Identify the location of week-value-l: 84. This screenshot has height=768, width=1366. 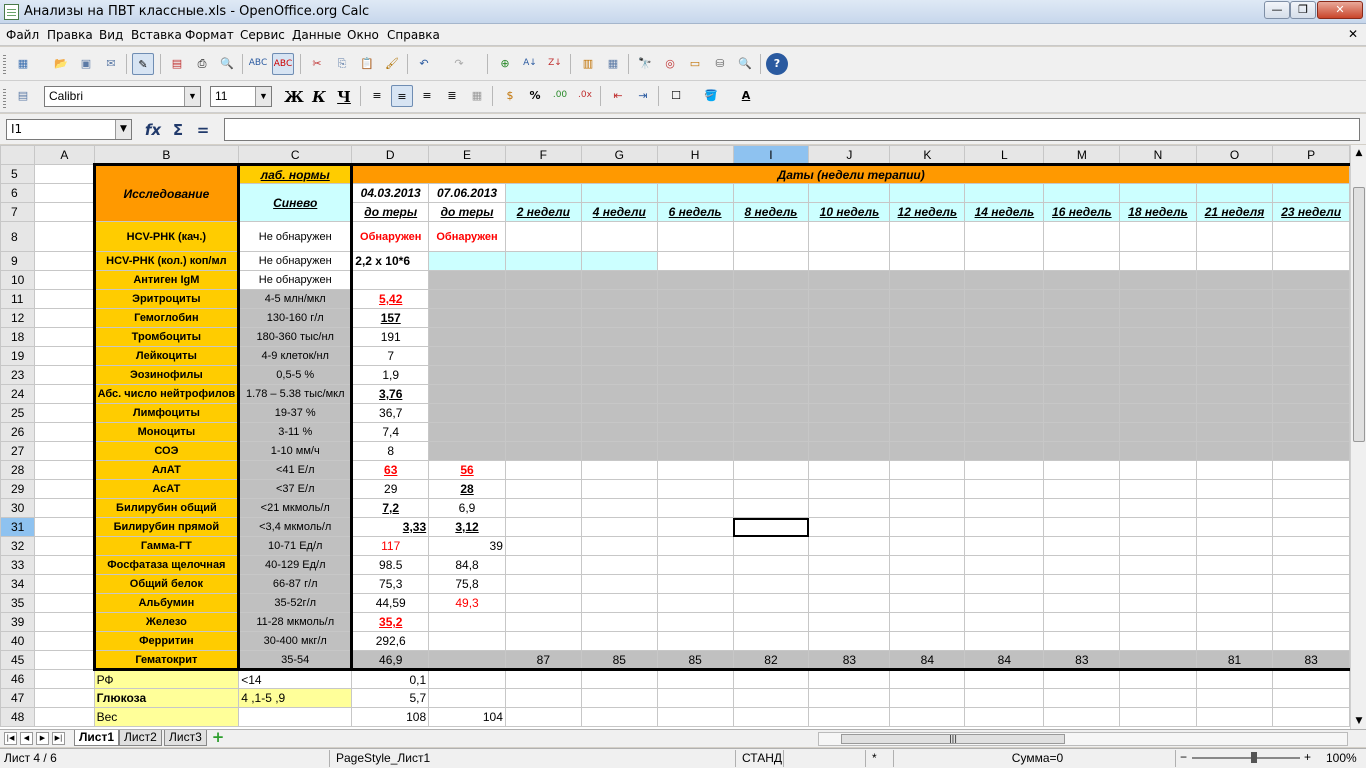
(1004, 660).